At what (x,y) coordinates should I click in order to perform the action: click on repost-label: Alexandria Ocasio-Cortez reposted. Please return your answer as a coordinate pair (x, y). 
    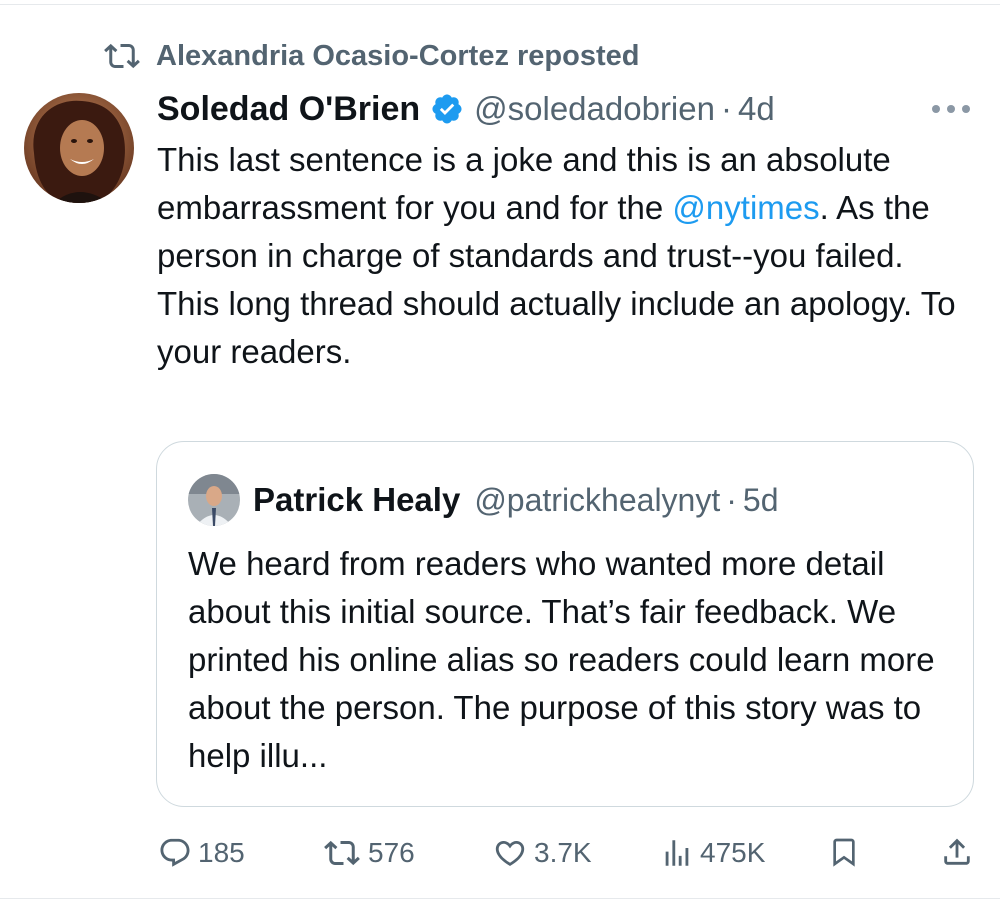
    Looking at the image, I should click on (398, 55).